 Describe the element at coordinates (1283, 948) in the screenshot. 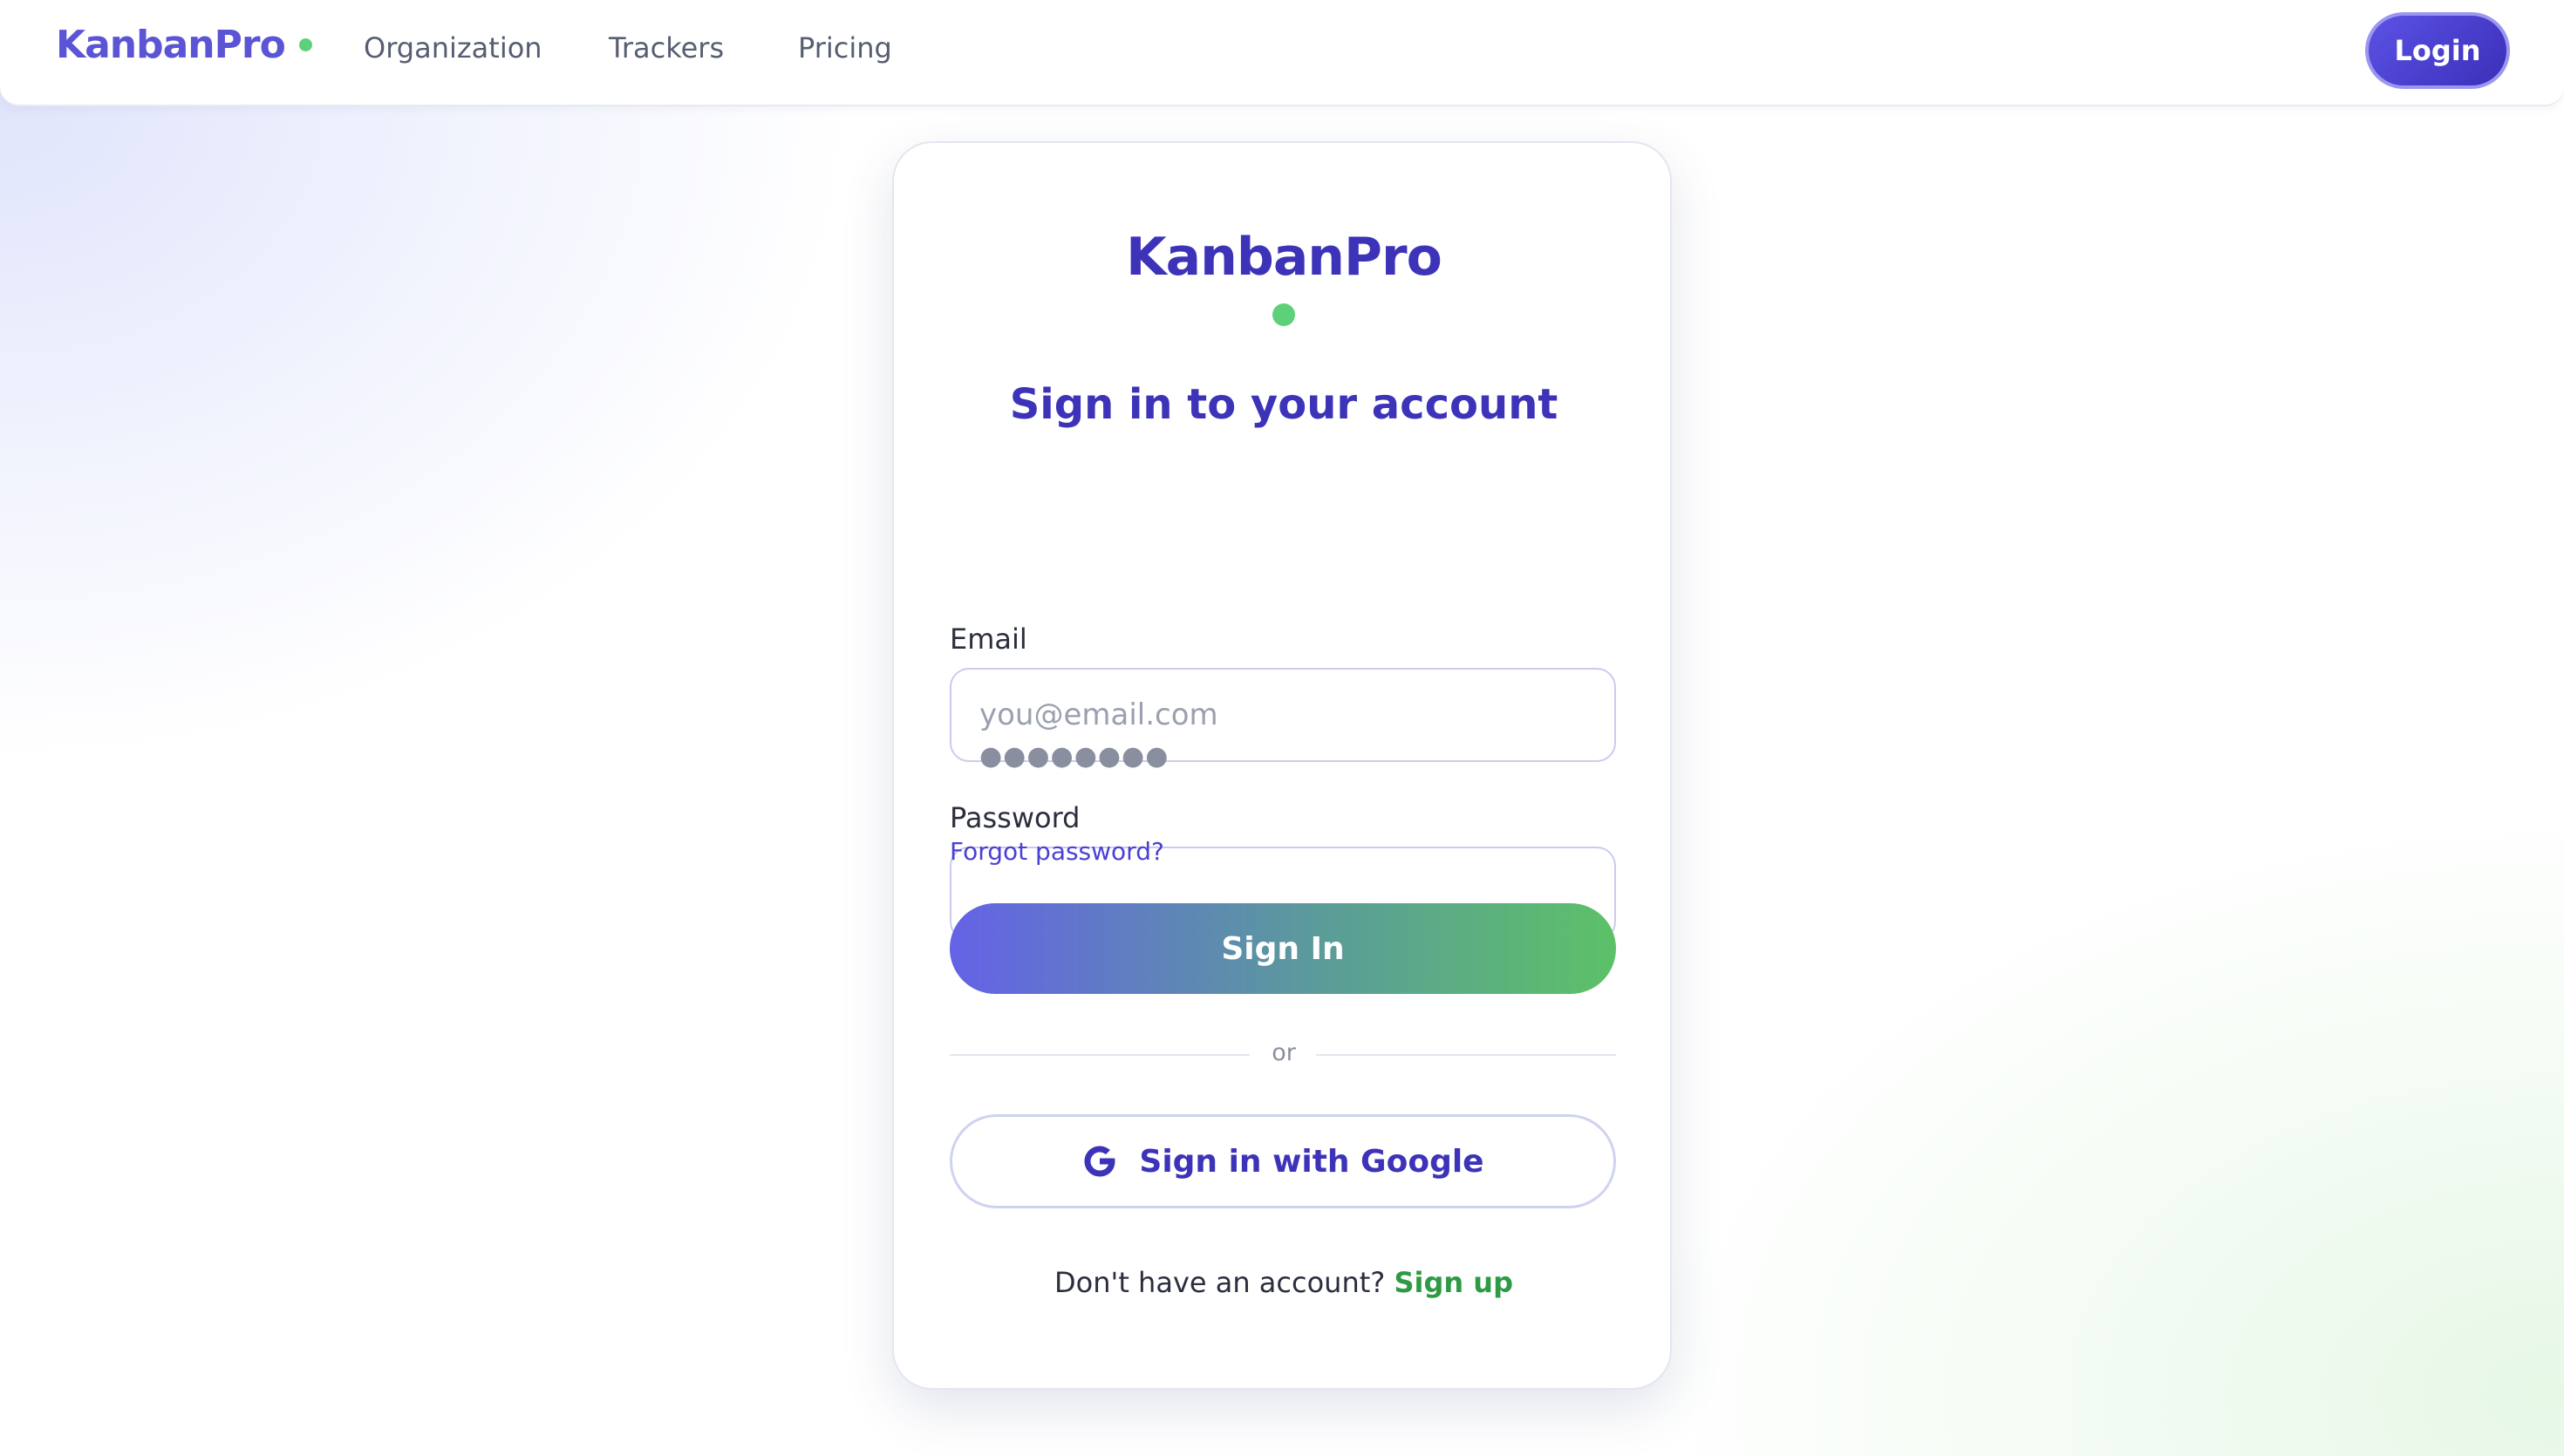

I see `signin-button: Sign In` at that location.